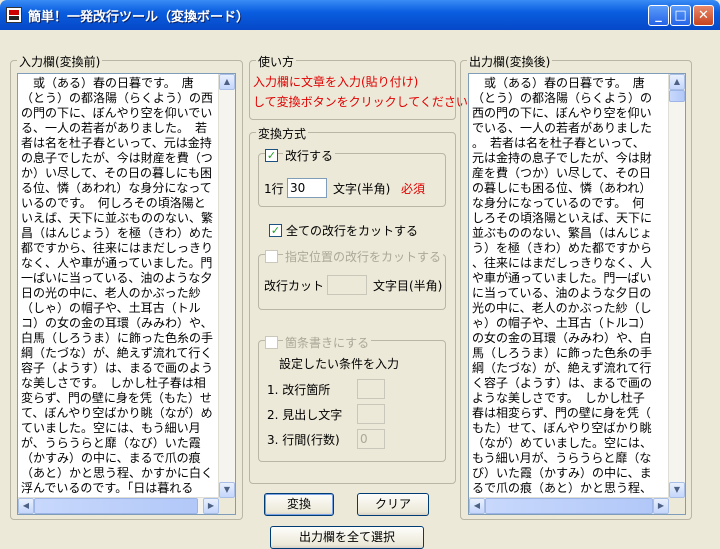  Describe the element at coordinates (677, 96) in the screenshot. I see `output-vertical-scroll-thumb` at that location.